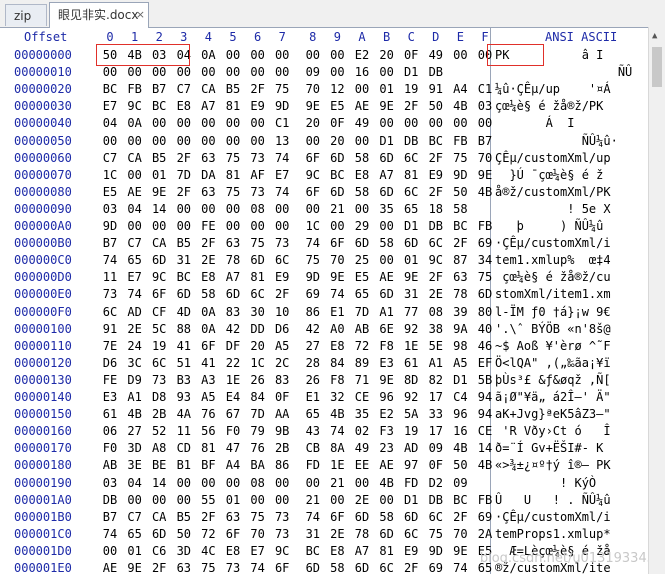 This screenshot has height=578, width=665. What do you see at coordinates (460, 37) in the screenshot?
I see `column-header: E` at bounding box center [460, 37].